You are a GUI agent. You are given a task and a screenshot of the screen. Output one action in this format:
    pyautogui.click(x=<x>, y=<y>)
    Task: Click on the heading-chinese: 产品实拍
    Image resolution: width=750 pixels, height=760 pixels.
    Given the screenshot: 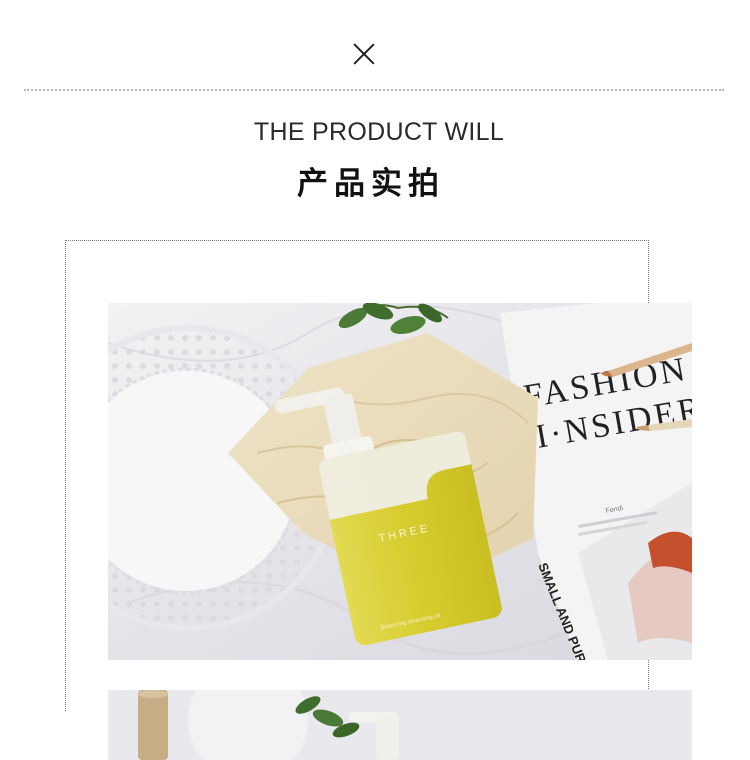 What is the action you would take?
    pyautogui.click(x=371, y=184)
    